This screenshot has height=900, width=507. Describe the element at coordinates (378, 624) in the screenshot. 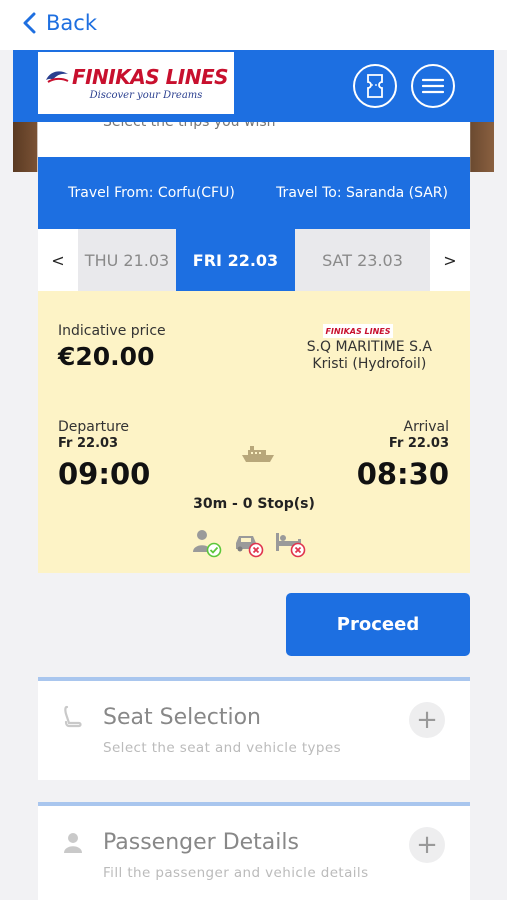

I see `proceed-button: Proceed` at that location.